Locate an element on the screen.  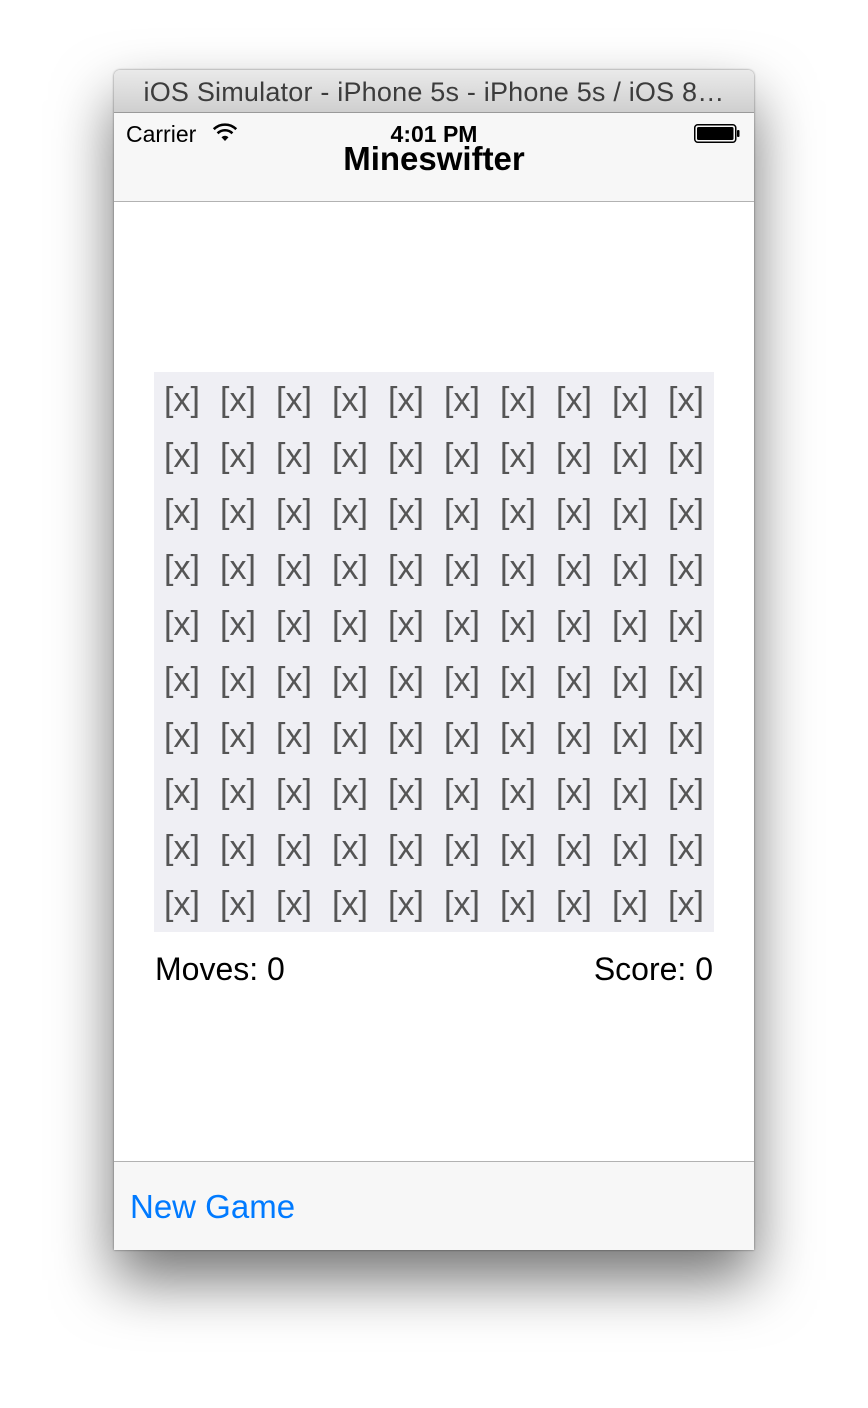
new-game-button: New Game is located at coordinates (212, 1207).